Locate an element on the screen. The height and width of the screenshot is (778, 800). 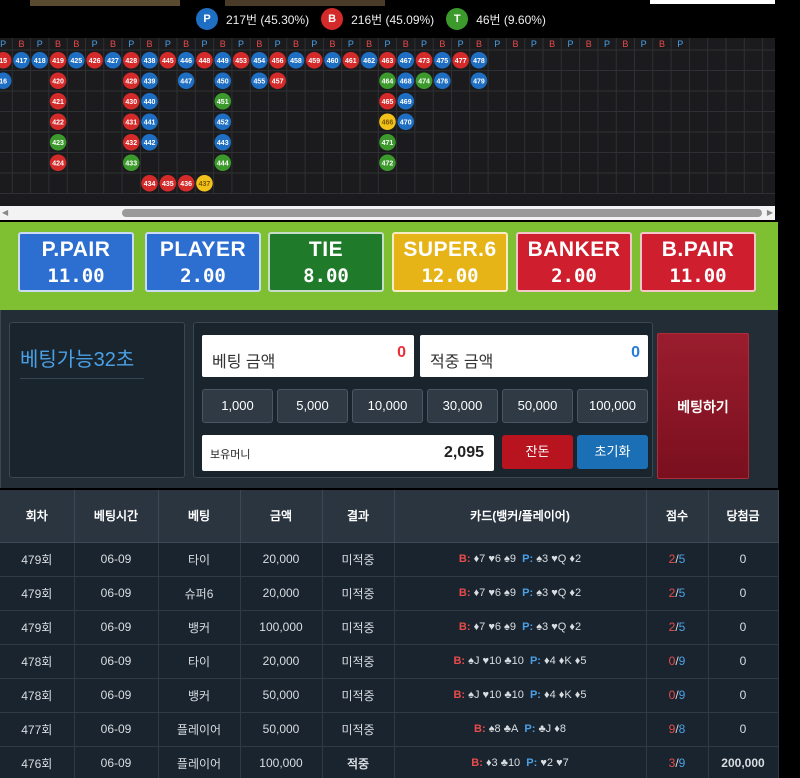
bet-option-player: PLAYER 2.00 is located at coordinates (203, 262).